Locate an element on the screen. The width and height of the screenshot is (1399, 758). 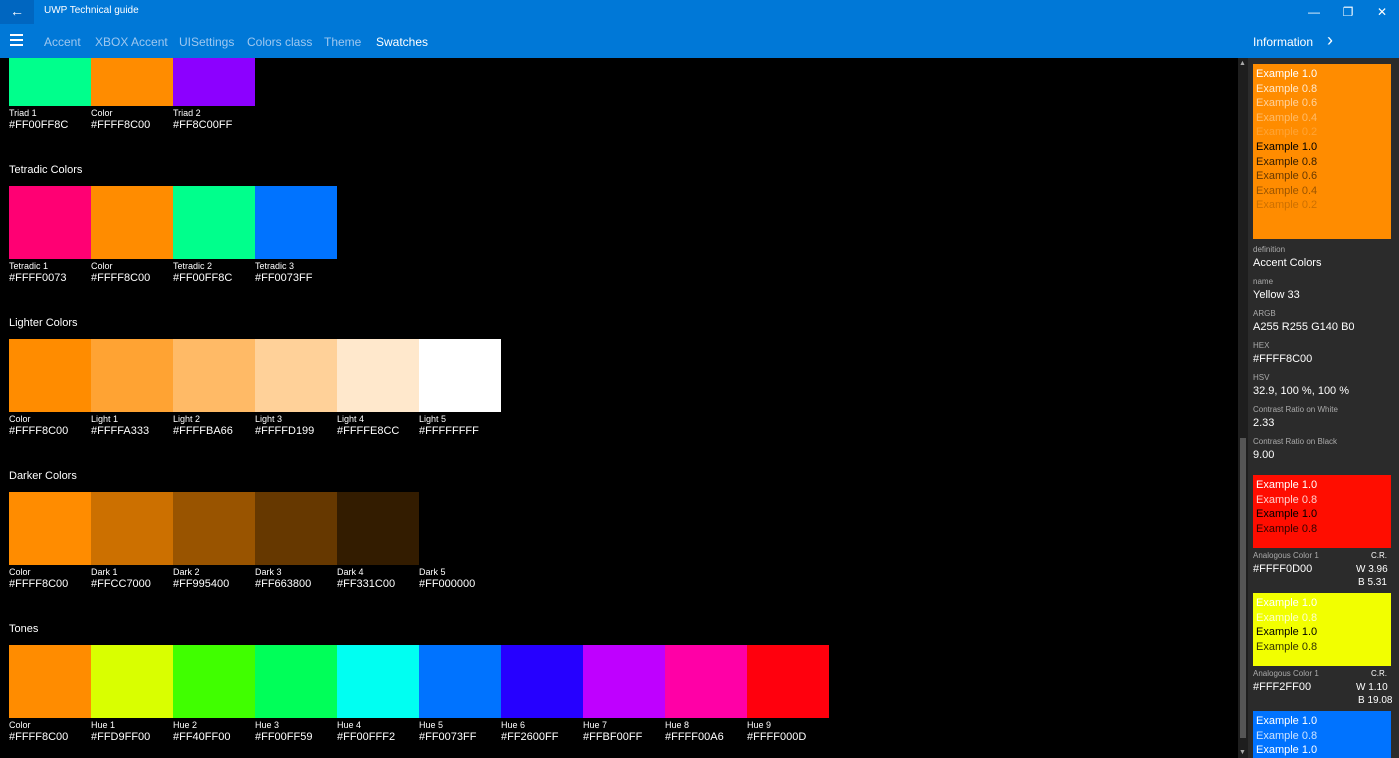
color-swatch: Dark 3 #FF663800 is located at coordinates (296, 541).